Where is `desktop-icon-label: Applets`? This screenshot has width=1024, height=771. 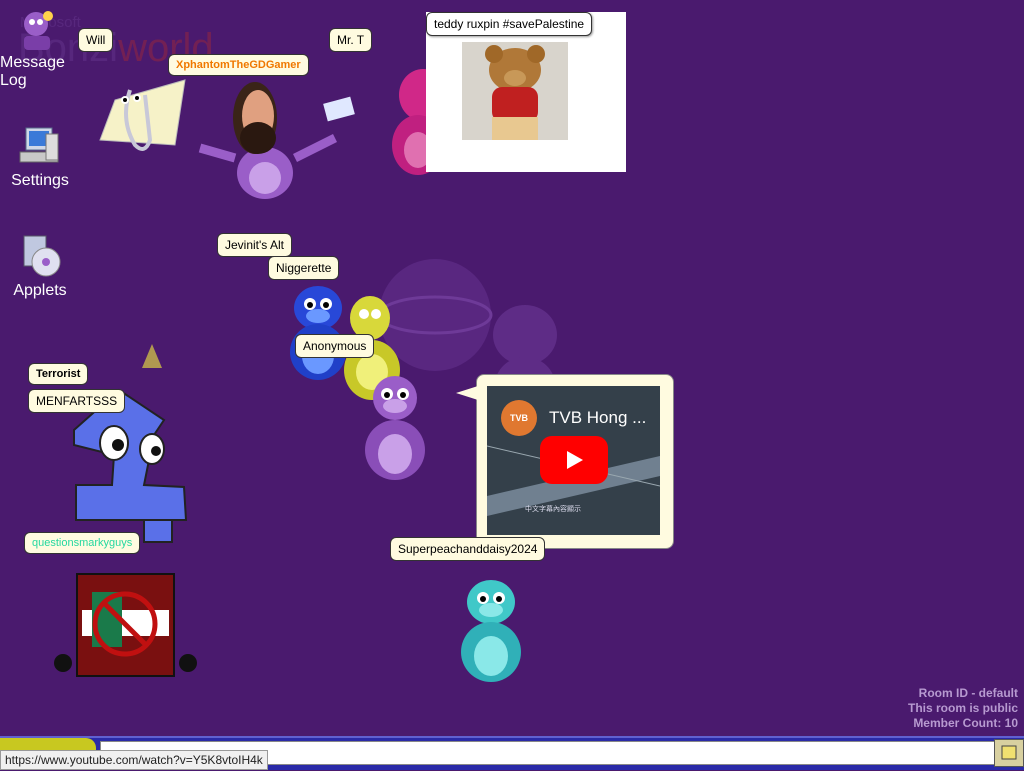
desktop-icon-label: Applets is located at coordinates (40, 290).